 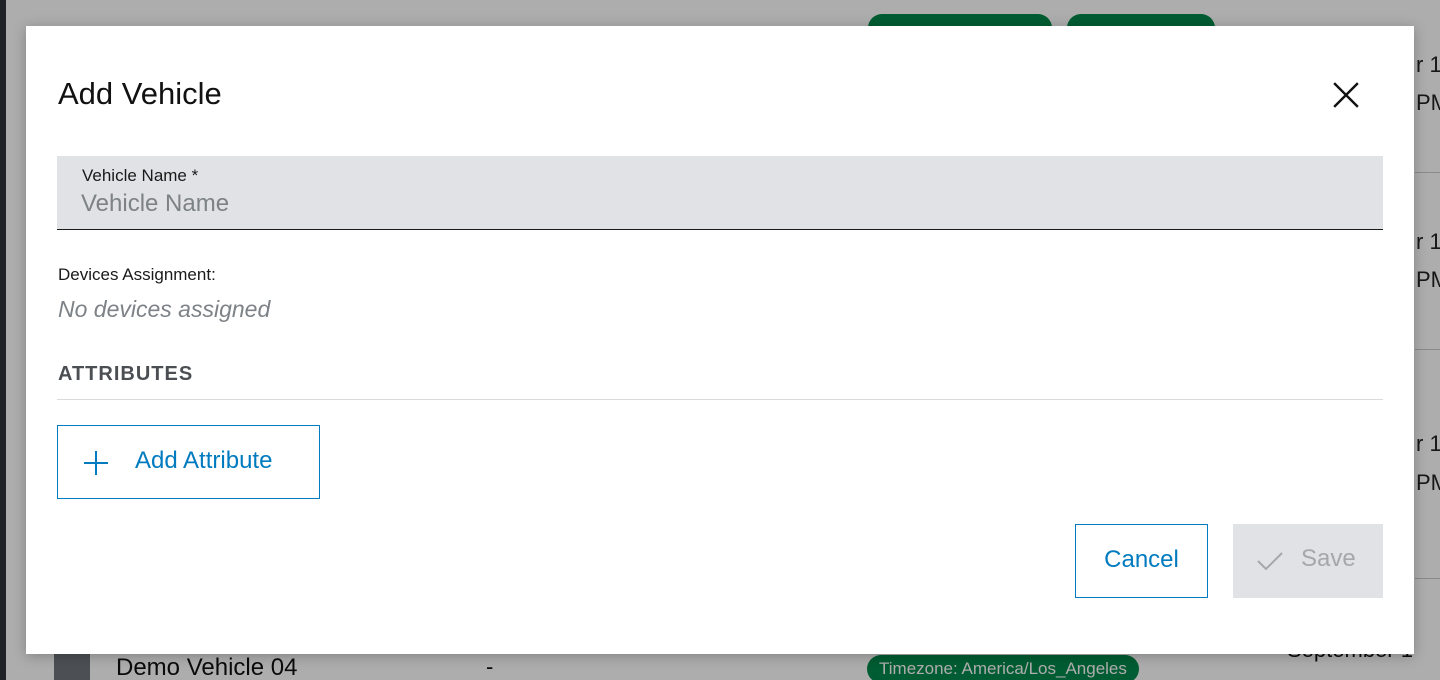 I want to click on cancel-label: Cancel, so click(x=1141, y=559).